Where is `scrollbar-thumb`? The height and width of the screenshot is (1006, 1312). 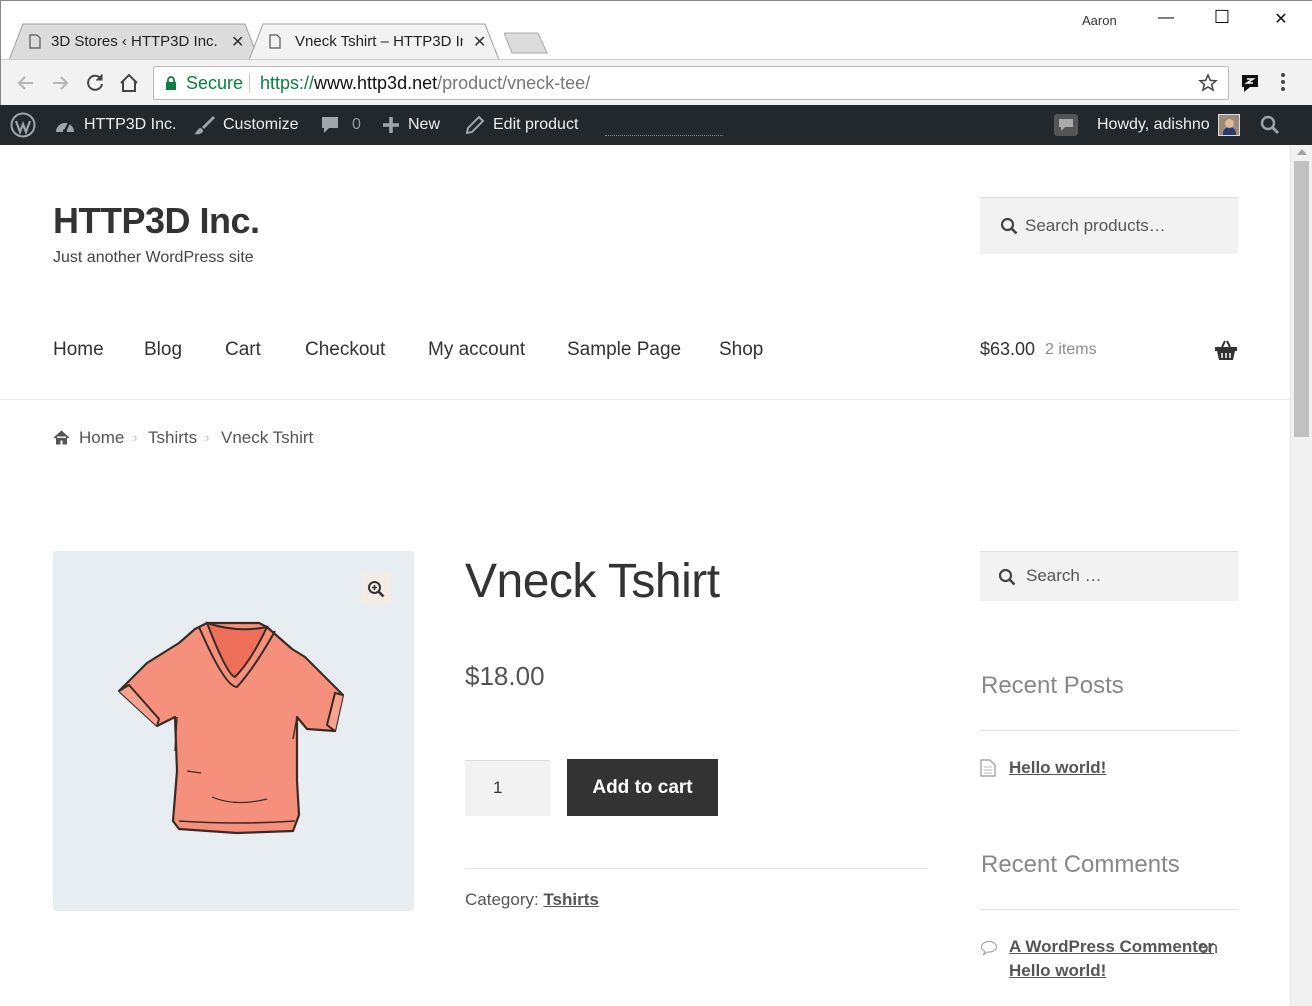
scrollbar-thumb is located at coordinates (1301, 299).